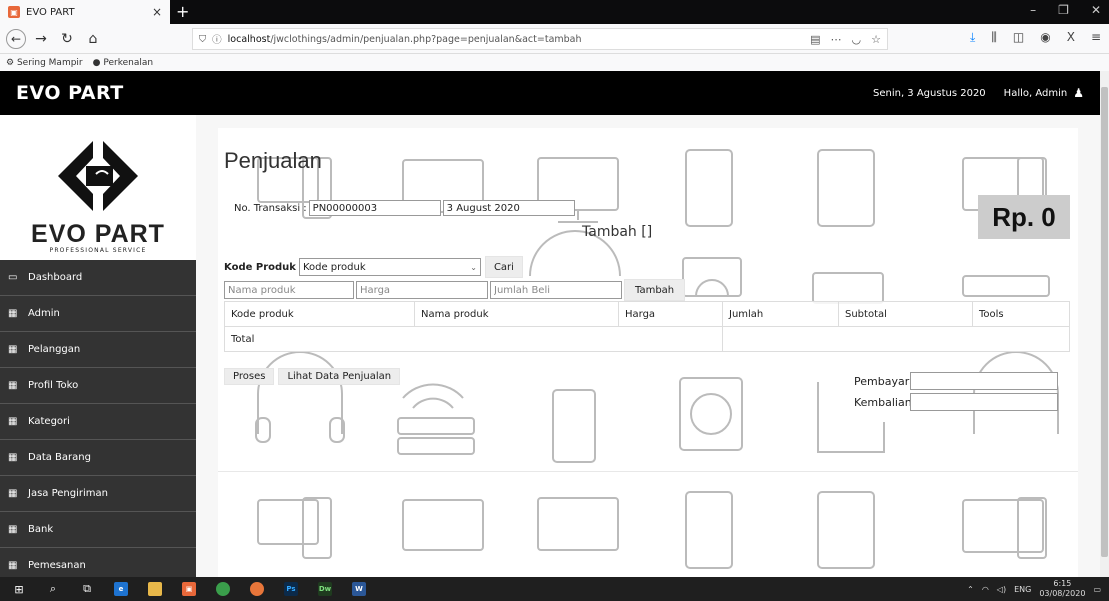 The image size is (1109, 601). I want to click on table-total-row: Total, so click(647, 339).